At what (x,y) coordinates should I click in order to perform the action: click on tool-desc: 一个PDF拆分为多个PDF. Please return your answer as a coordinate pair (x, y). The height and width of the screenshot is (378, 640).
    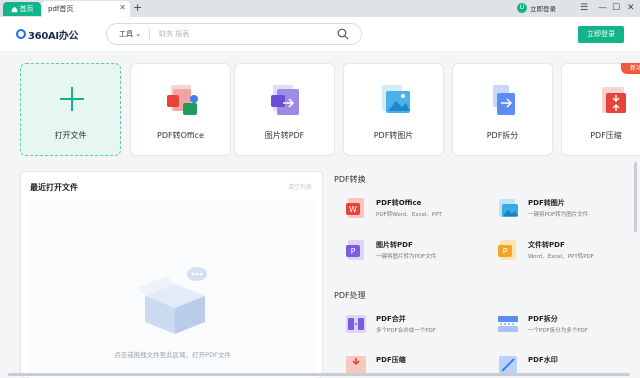
    Looking at the image, I should click on (558, 331).